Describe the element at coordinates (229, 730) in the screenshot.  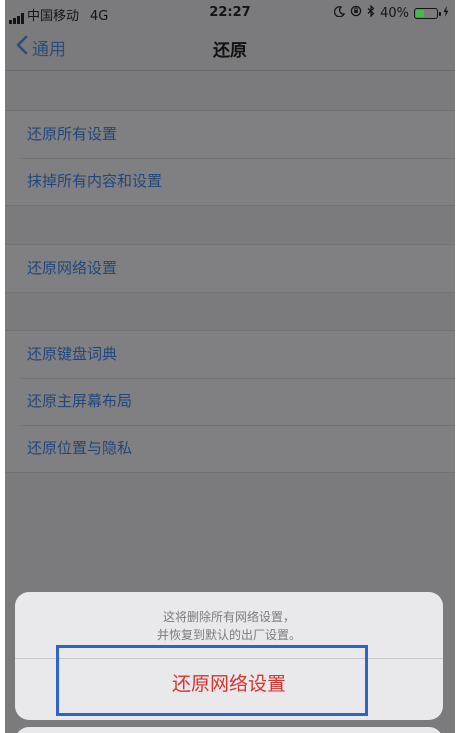
I see `cancel-button` at that location.